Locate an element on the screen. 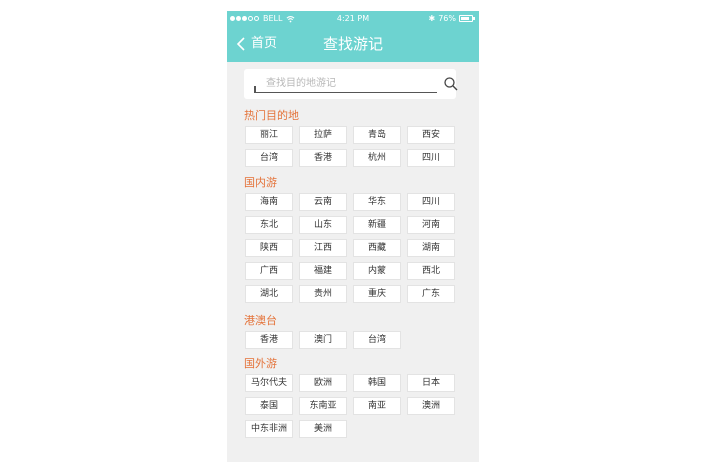 This screenshot has height=473, width=709. destination-tag: 海南 is located at coordinates (269, 202).